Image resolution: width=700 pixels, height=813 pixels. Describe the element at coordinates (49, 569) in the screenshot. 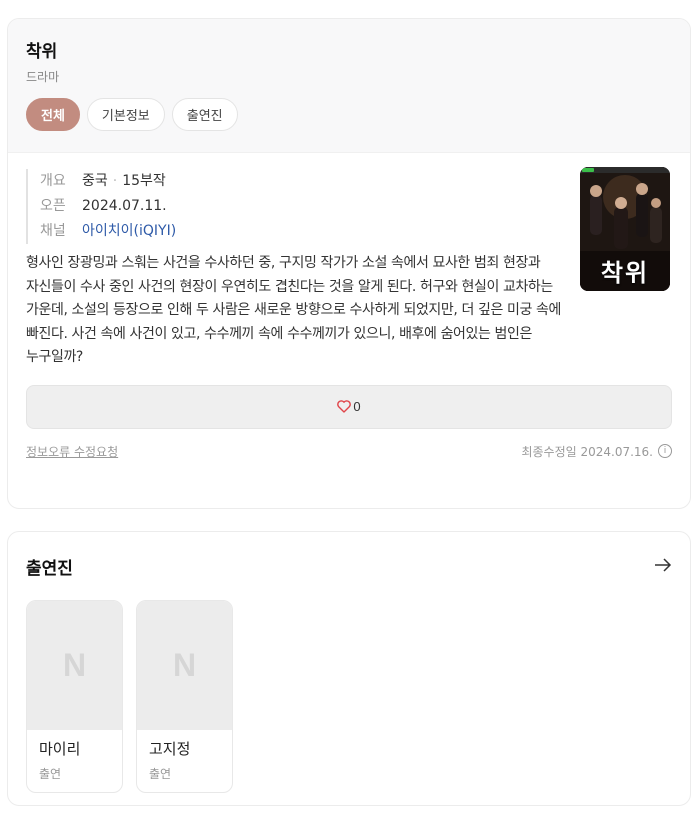

I see `cast-section-title: 출연진` at that location.